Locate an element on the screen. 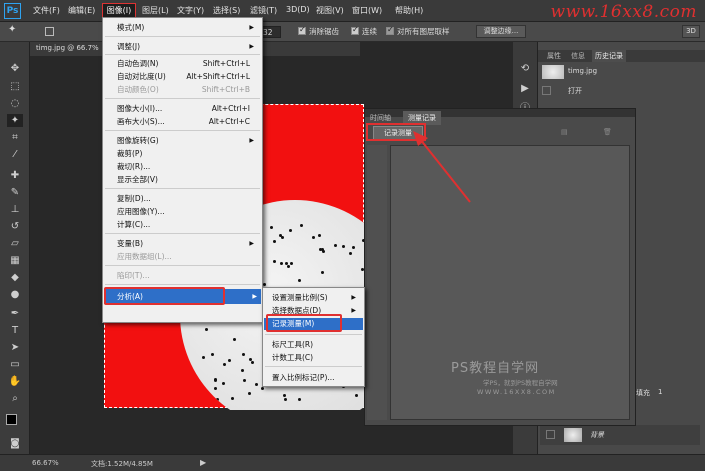  move-tool-icon: ✥ is located at coordinates (15, 68).